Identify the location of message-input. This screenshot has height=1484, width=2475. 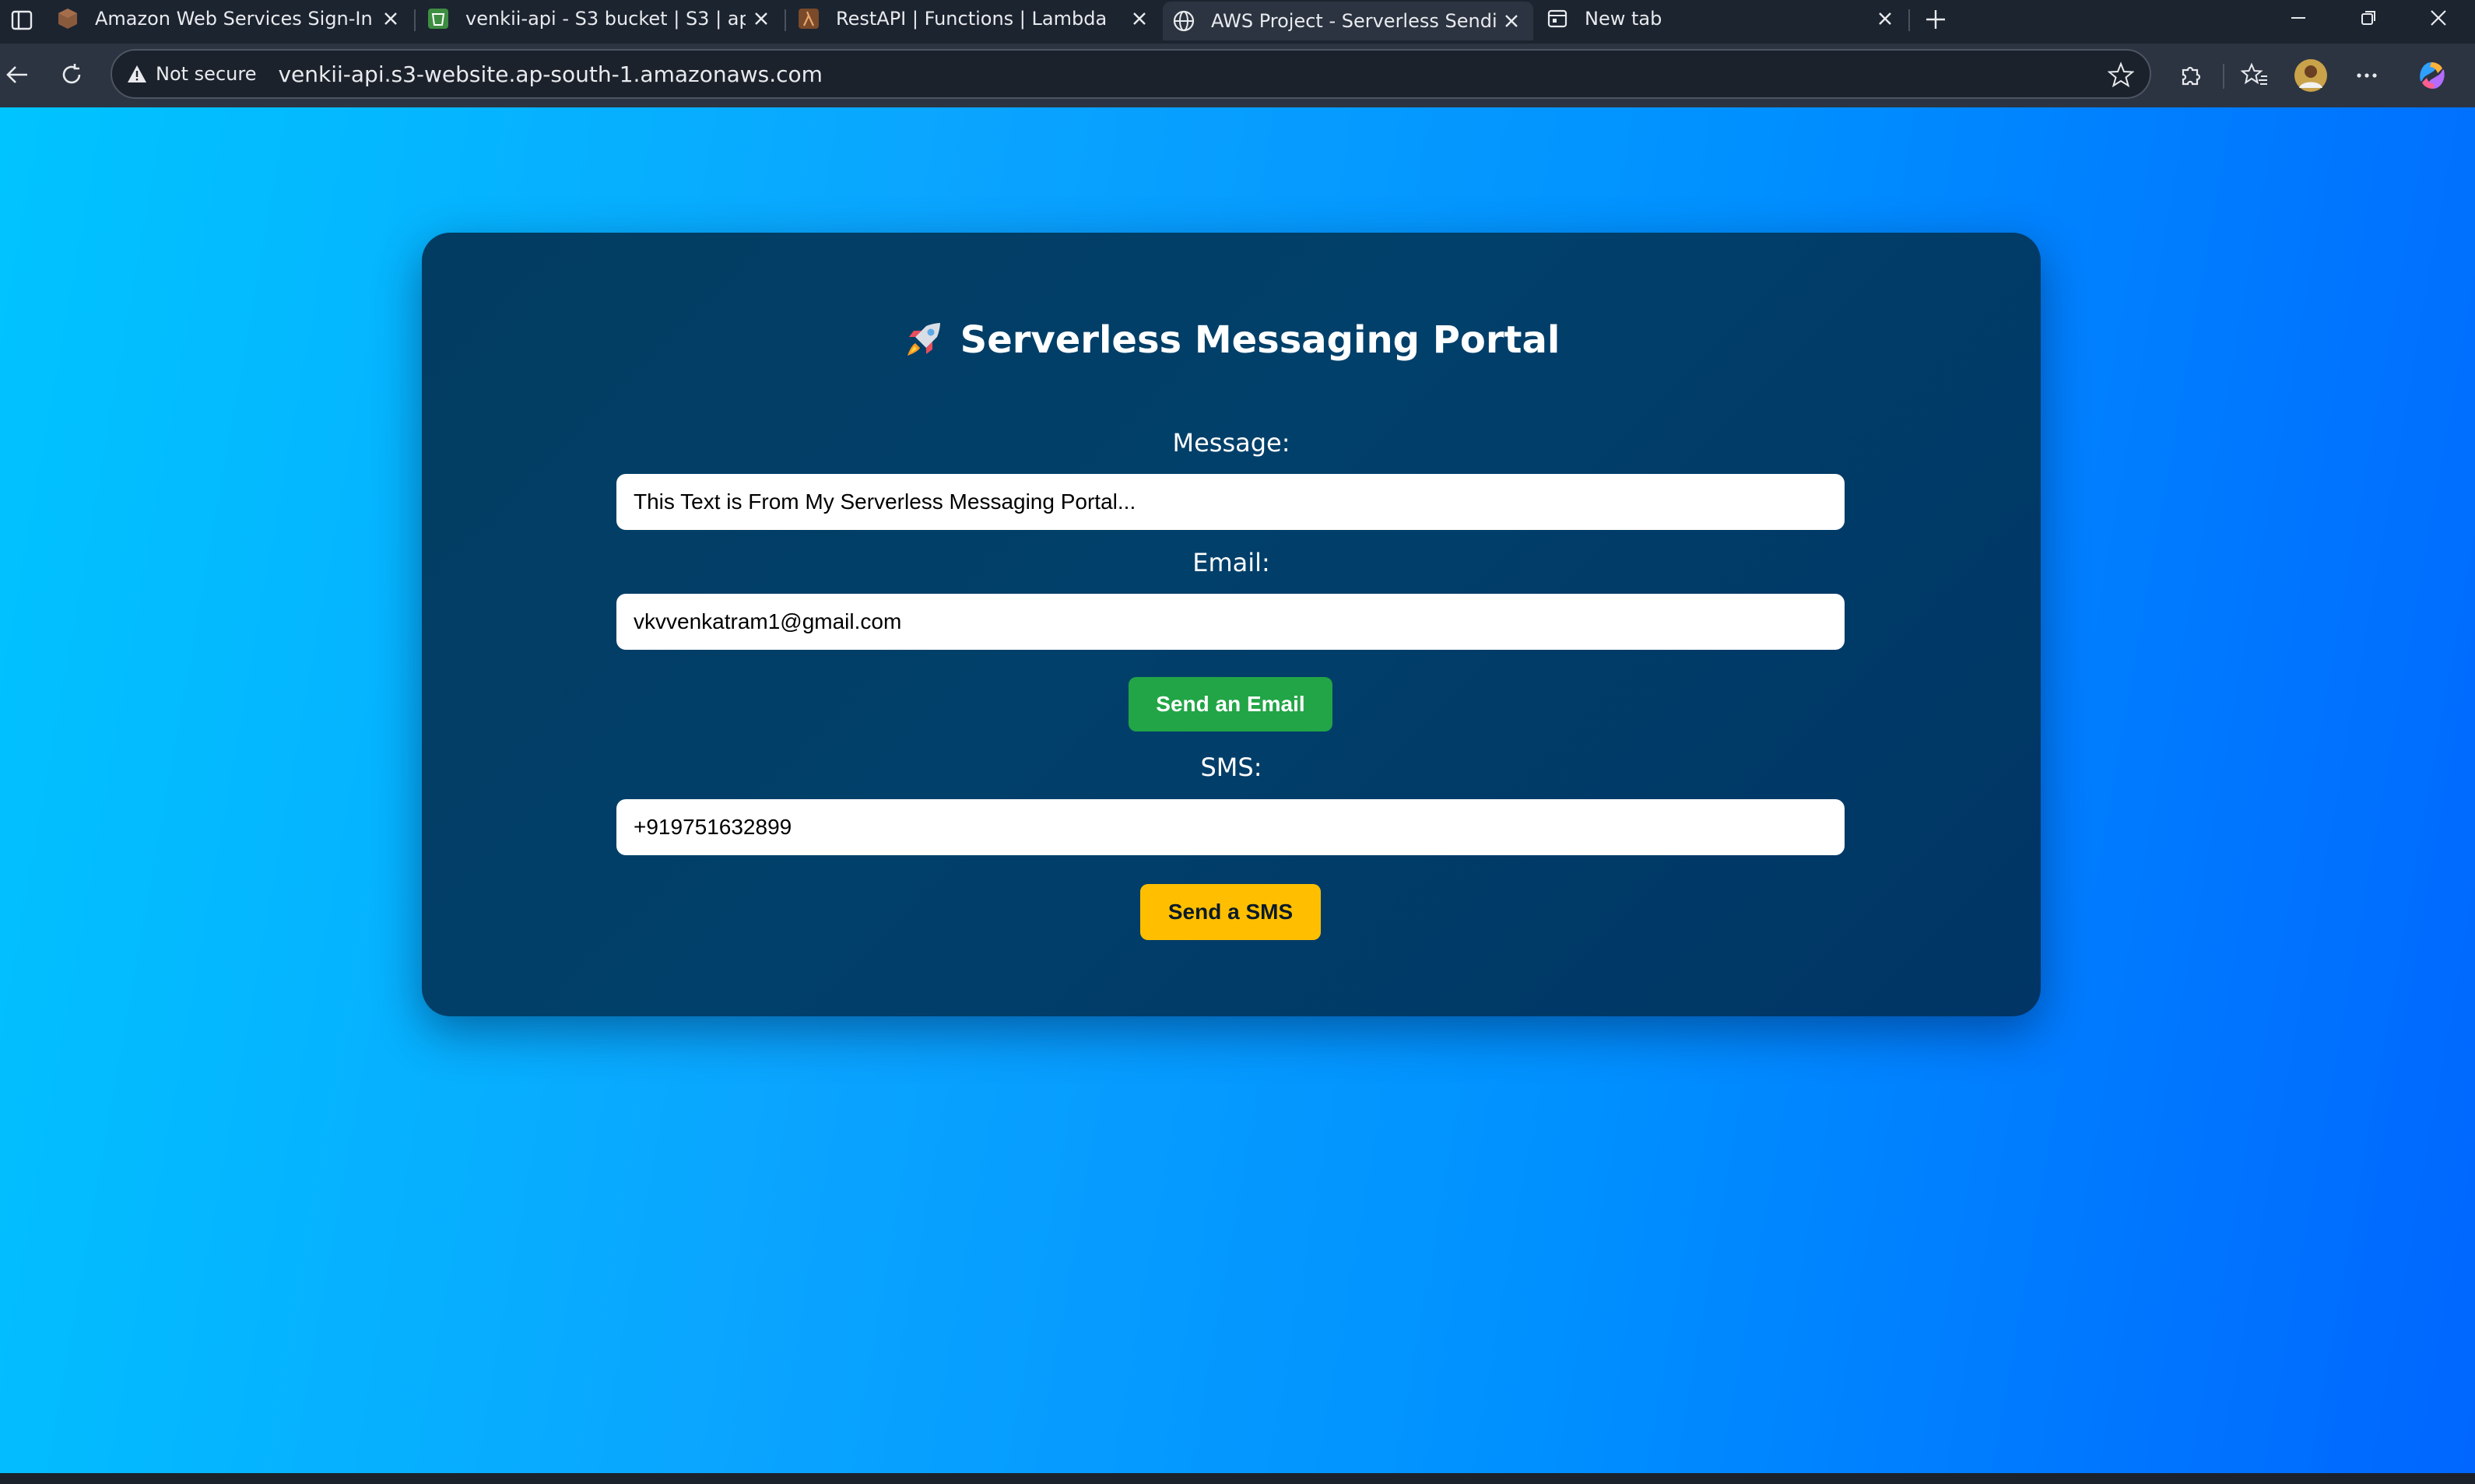
(1230, 502).